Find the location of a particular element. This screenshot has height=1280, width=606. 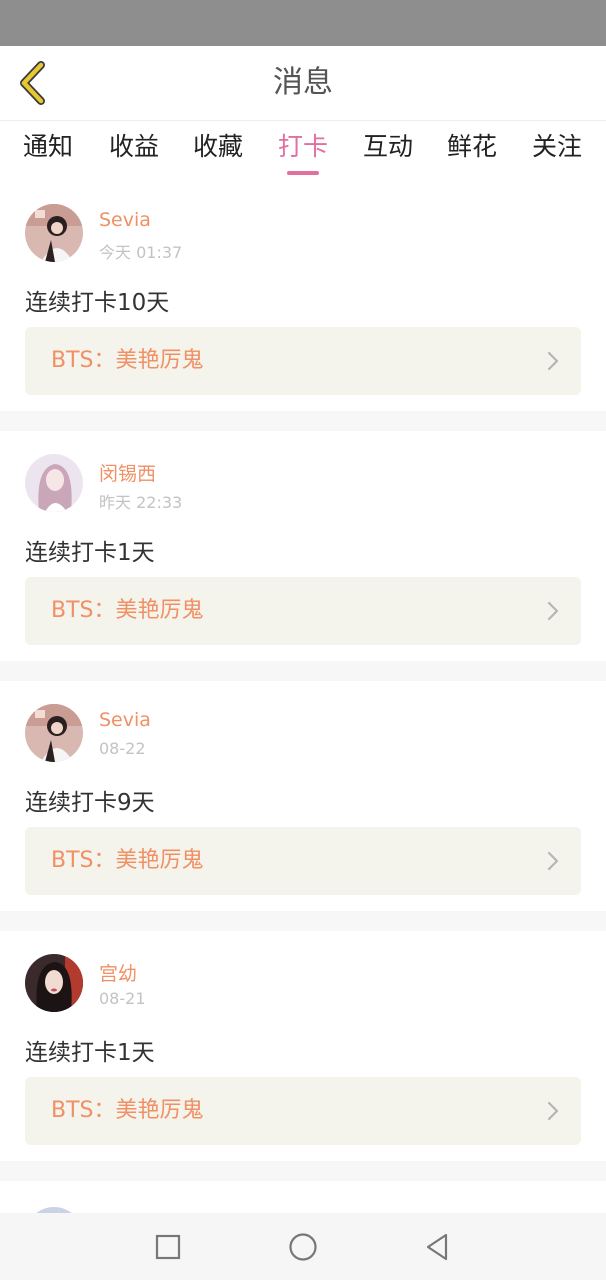

recents-button is located at coordinates (168, 1247).